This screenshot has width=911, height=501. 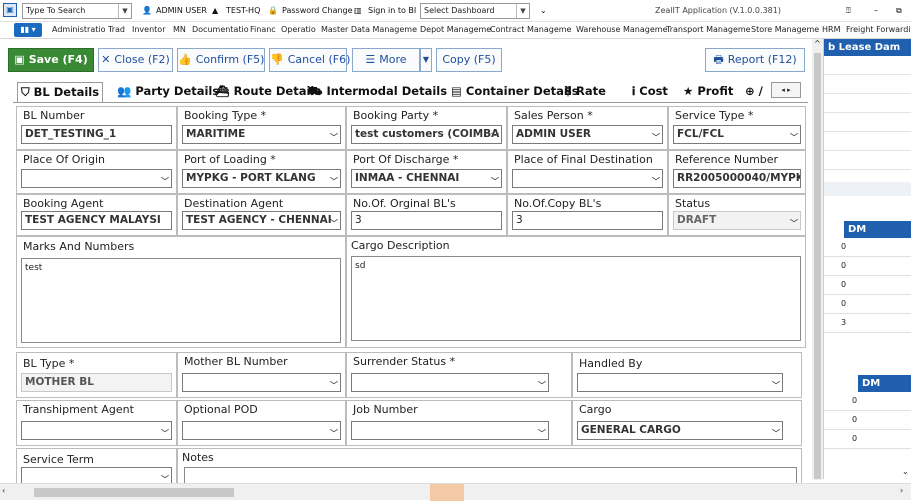 What do you see at coordinates (587, 220) in the screenshot?
I see `copy-bls-field: 3` at bounding box center [587, 220].